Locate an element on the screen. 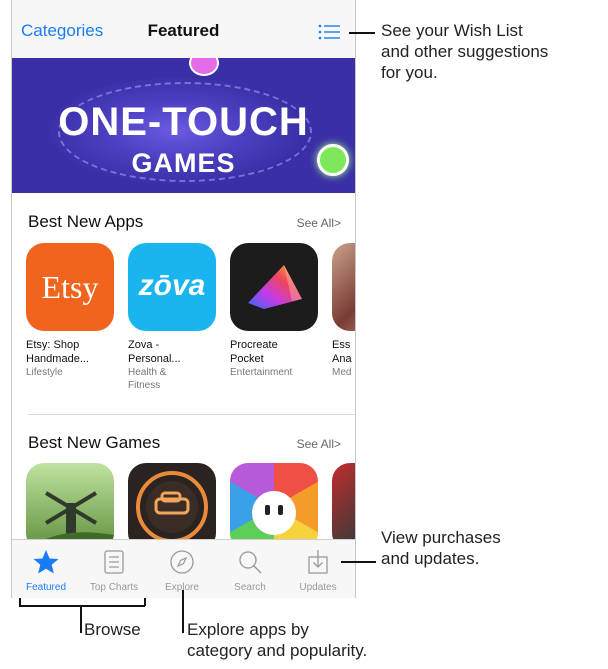  featured-banner: ONE-TOUCH GAMES is located at coordinates (183, 125).